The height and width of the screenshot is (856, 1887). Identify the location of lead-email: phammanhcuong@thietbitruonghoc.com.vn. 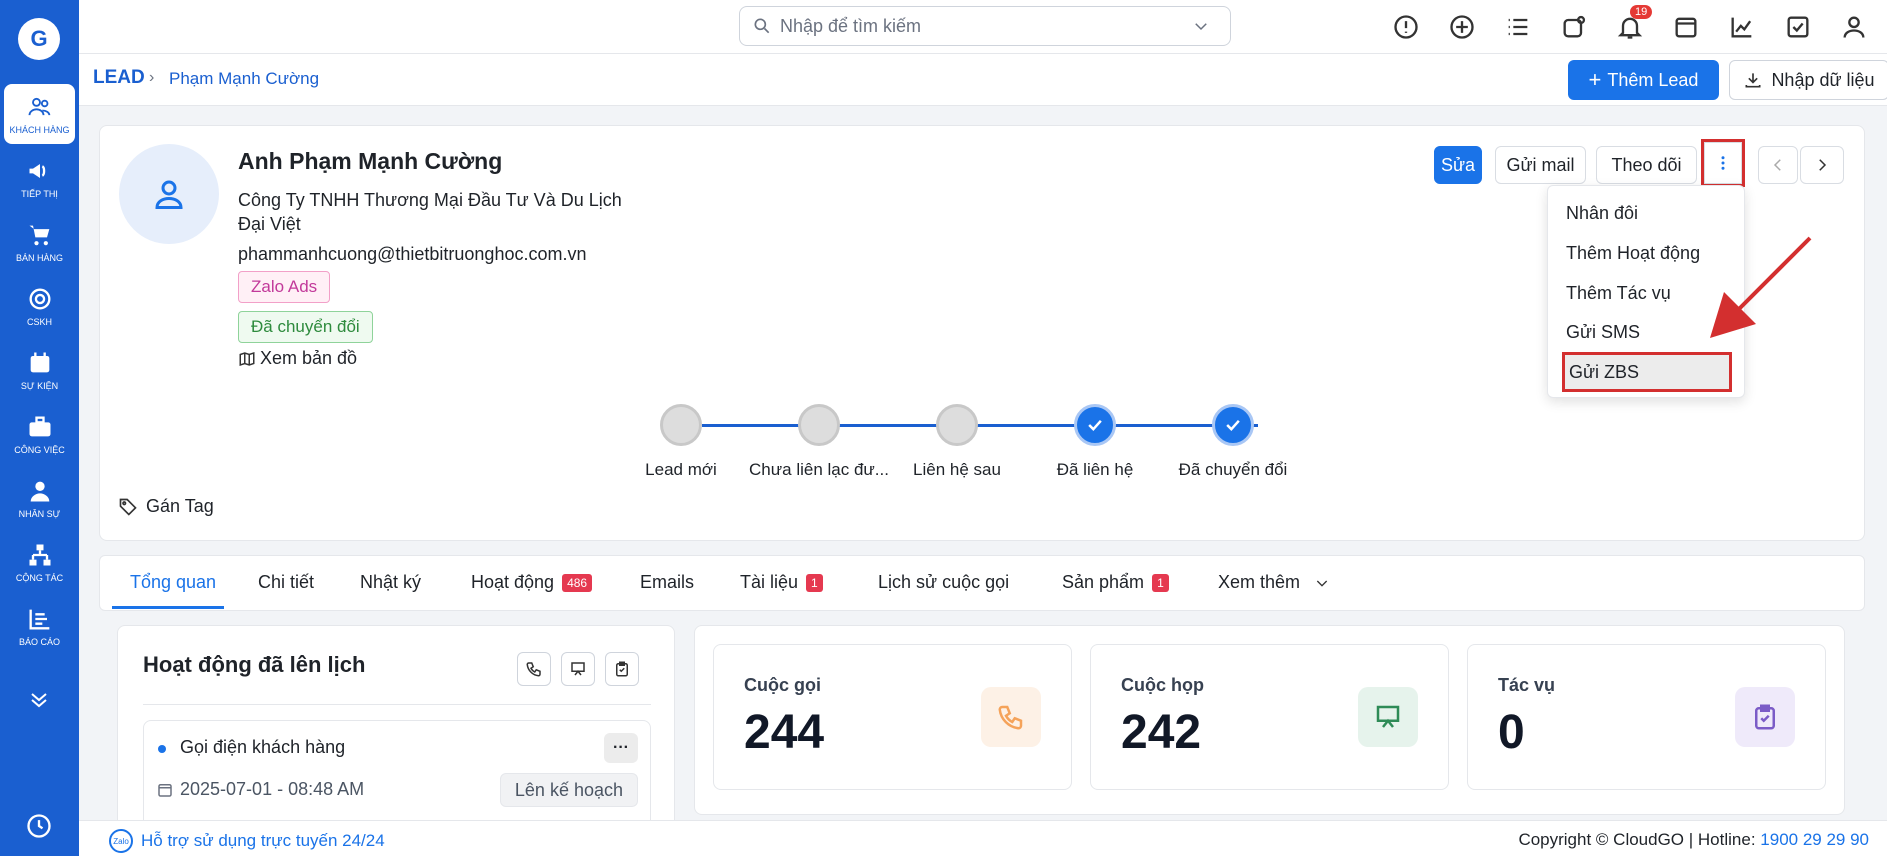
(412, 254).